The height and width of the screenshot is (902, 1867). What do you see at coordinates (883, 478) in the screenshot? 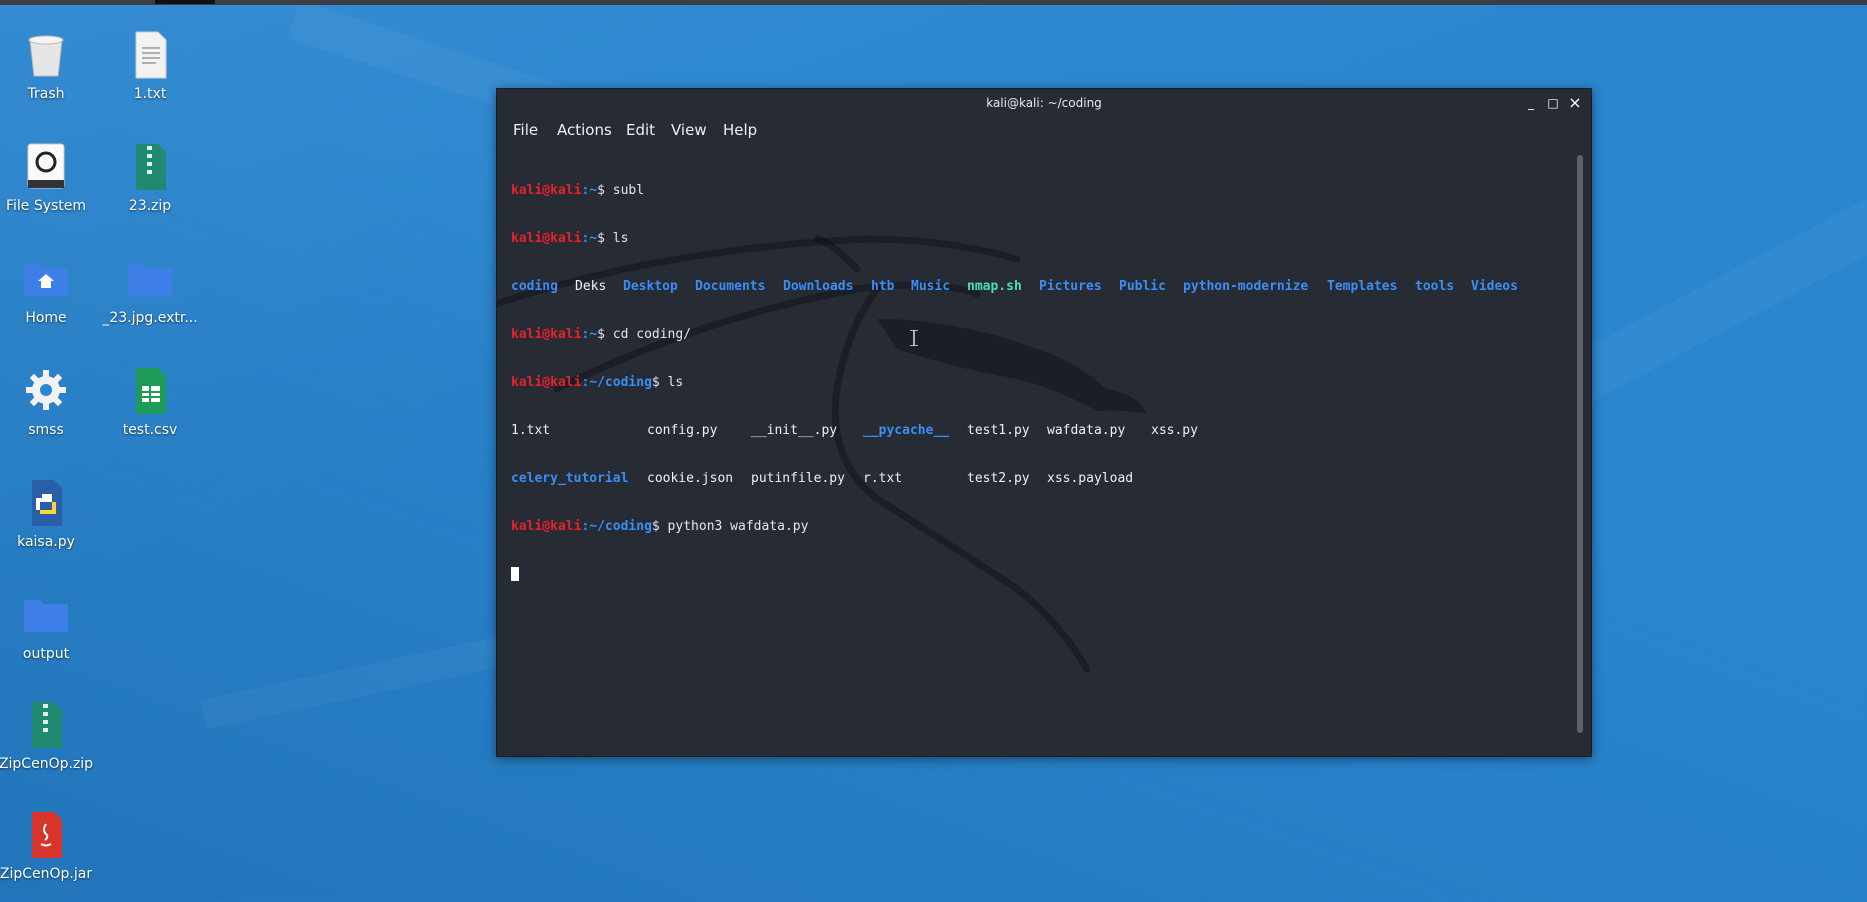
I see `file-entry: r.txt` at bounding box center [883, 478].